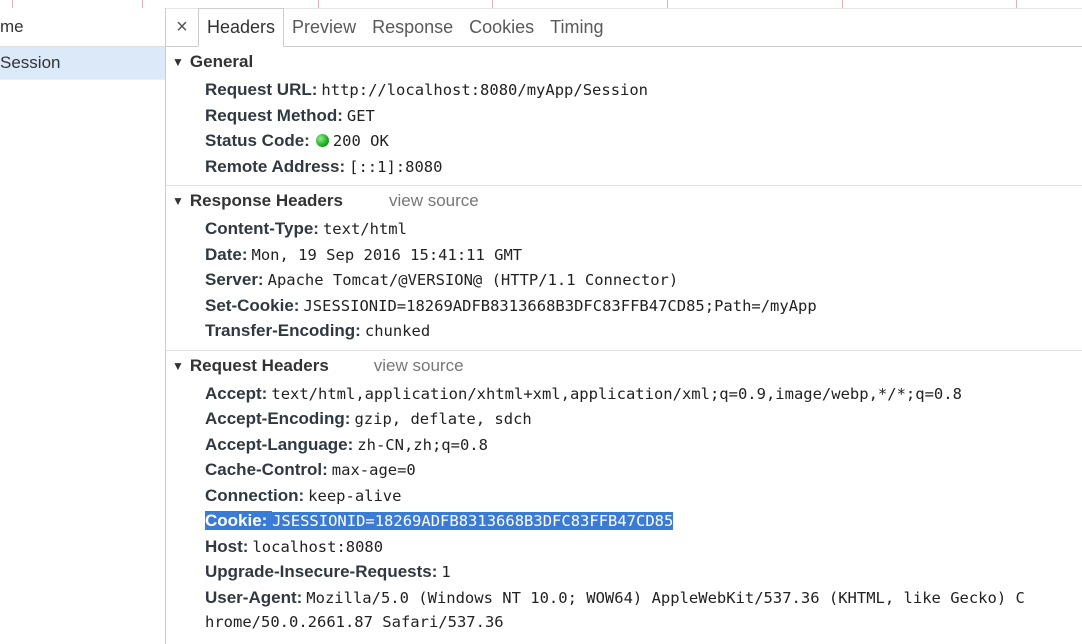 Image resolution: width=1082 pixels, height=644 pixels. What do you see at coordinates (422, 444) in the screenshot?
I see `header-value: zh-CN,zh;q=0.8` at bounding box center [422, 444].